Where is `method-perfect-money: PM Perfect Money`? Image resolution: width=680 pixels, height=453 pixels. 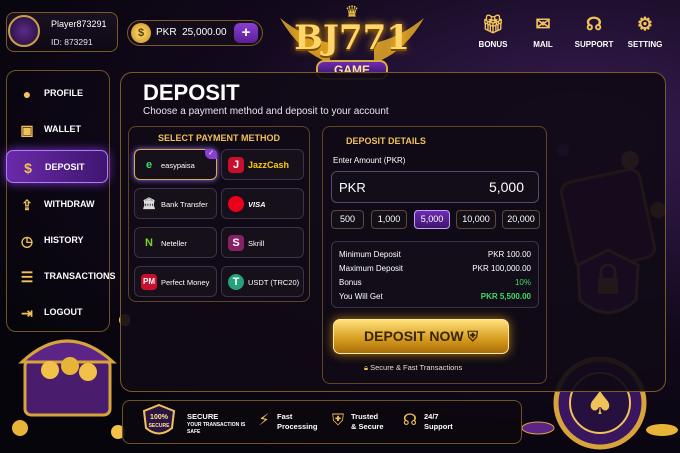
method-perfect-money: PM Perfect Money is located at coordinates (175, 281).